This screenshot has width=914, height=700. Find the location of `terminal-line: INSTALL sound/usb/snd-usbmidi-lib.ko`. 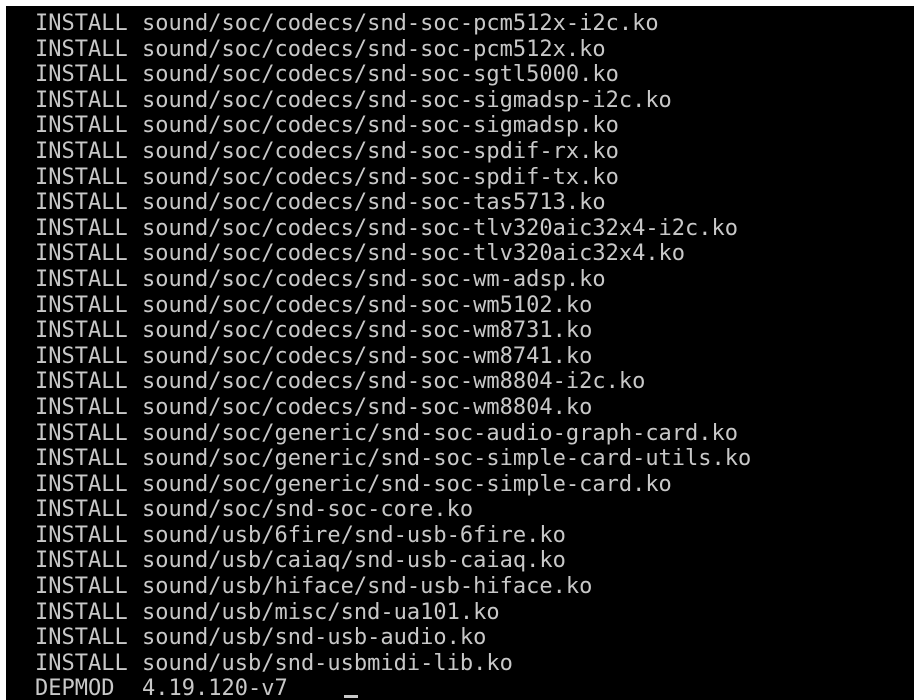

terminal-line: INSTALL sound/usb/snd-usbmidi-lib.ko is located at coordinates (393, 664).